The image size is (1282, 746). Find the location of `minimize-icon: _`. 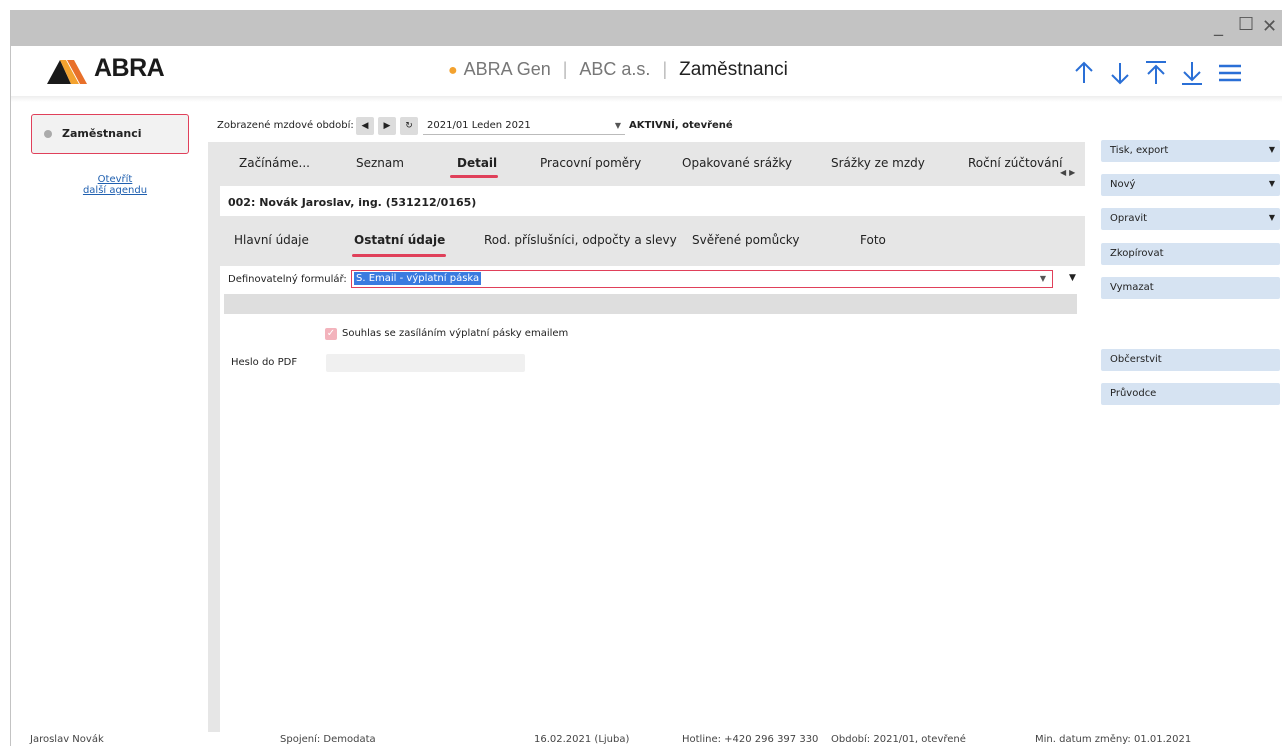

minimize-icon: _ is located at coordinates (1218, 27).